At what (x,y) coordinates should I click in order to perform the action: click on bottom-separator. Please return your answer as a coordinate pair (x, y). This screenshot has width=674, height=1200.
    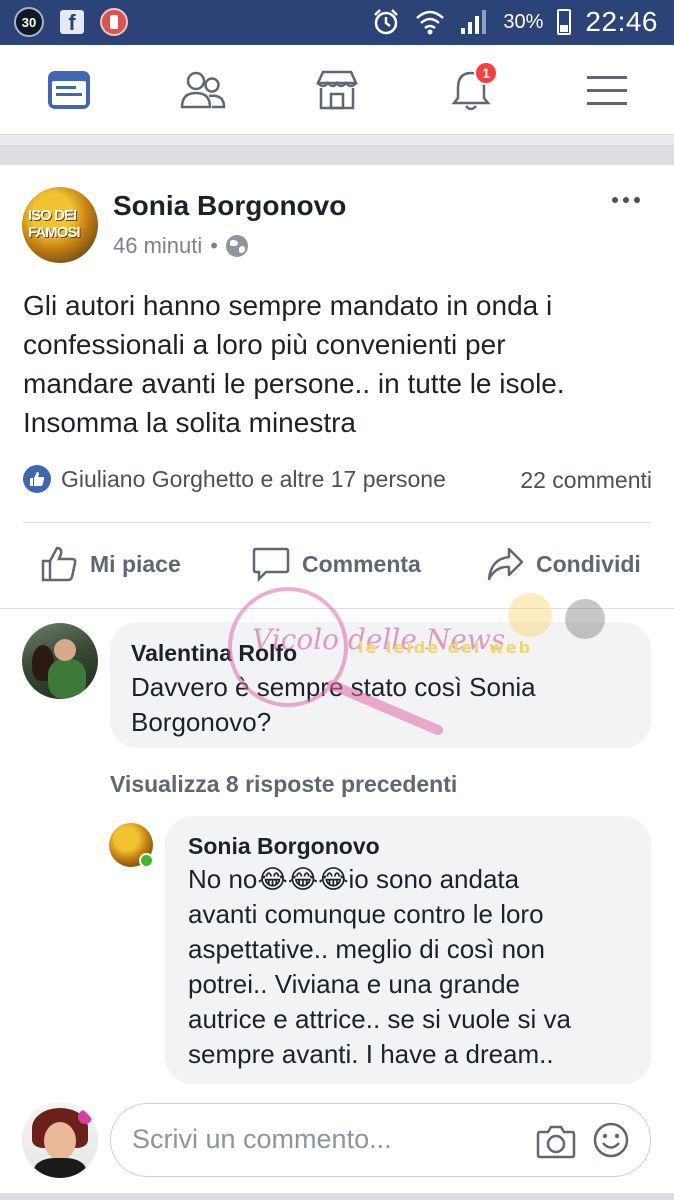
    Looking at the image, I should click on (337, 1196).